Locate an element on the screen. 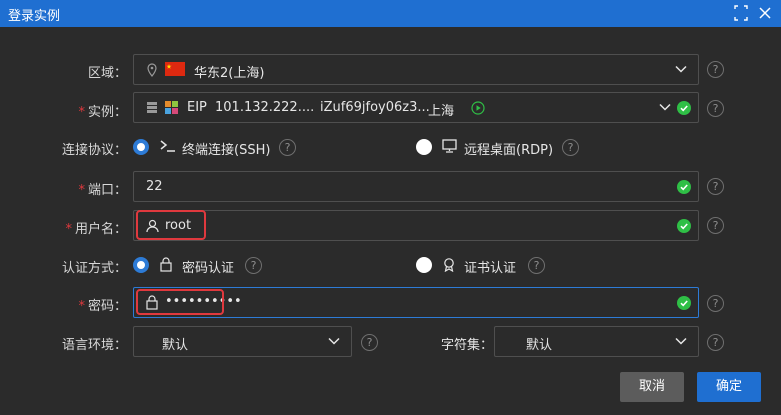  charset-select: 默认 is located at coordinates (596, 341).